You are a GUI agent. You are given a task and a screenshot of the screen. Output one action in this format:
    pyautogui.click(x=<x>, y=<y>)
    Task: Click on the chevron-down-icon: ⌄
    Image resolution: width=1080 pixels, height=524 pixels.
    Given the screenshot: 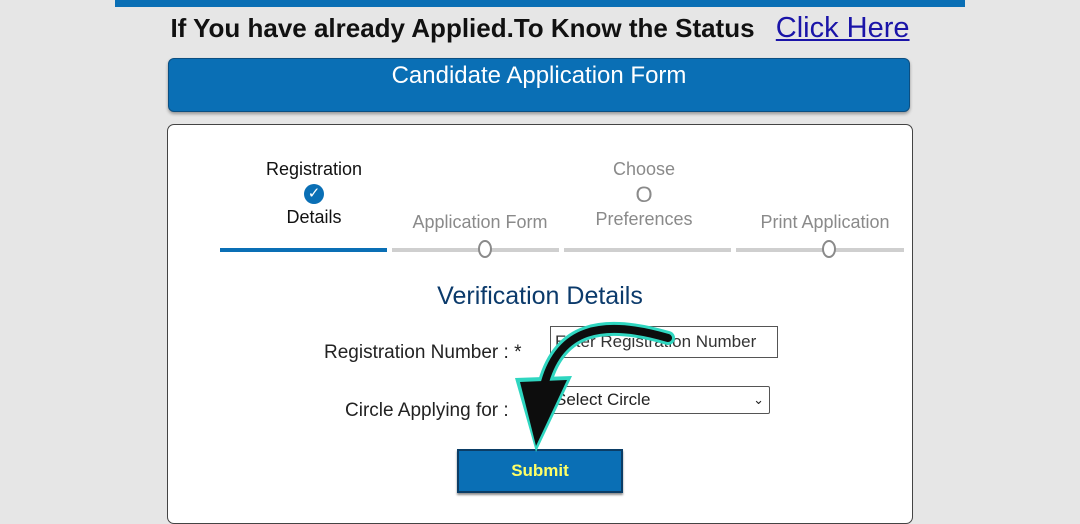 What is the action you would take?
    pyautogui.click(x=758, y=399)
    